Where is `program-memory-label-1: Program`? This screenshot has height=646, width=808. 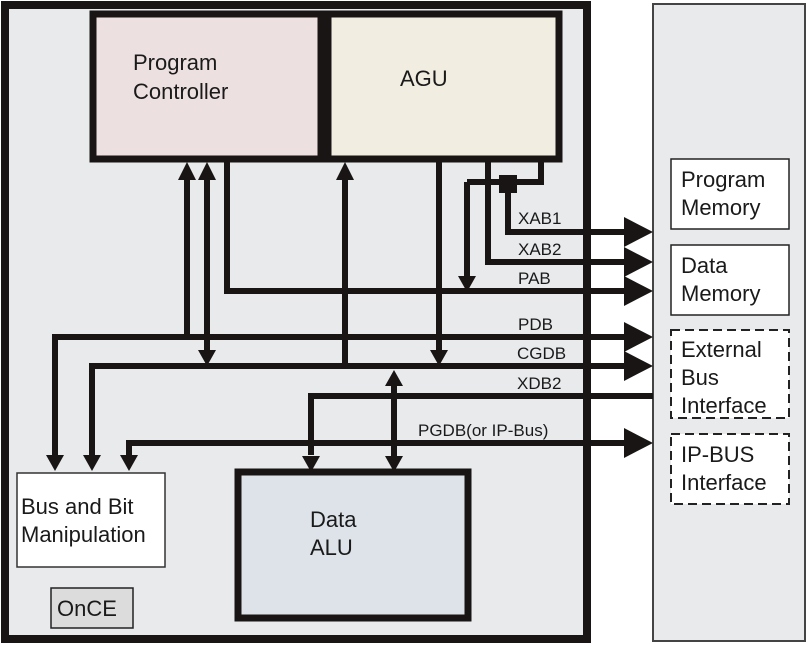 program-memory-label-1: Program is located at coordinates (723, 179).